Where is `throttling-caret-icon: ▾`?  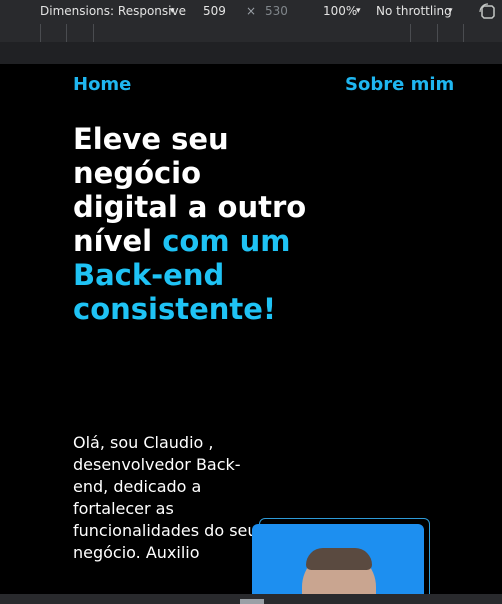
throttling-caret-icon: ▾ is located at coordinates (450, 11).